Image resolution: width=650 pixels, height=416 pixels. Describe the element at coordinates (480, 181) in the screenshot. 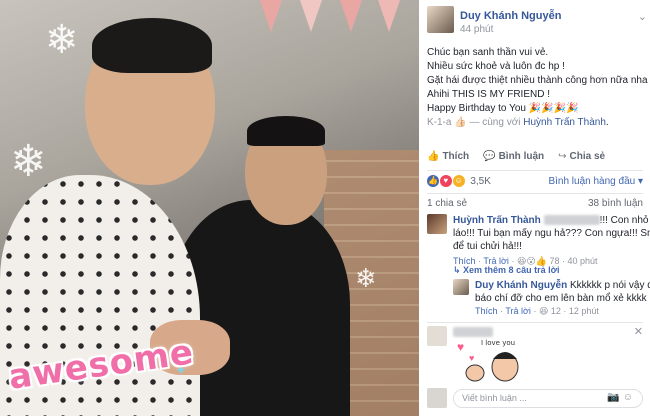

I see `reaction-count: 3,5K` at that location.